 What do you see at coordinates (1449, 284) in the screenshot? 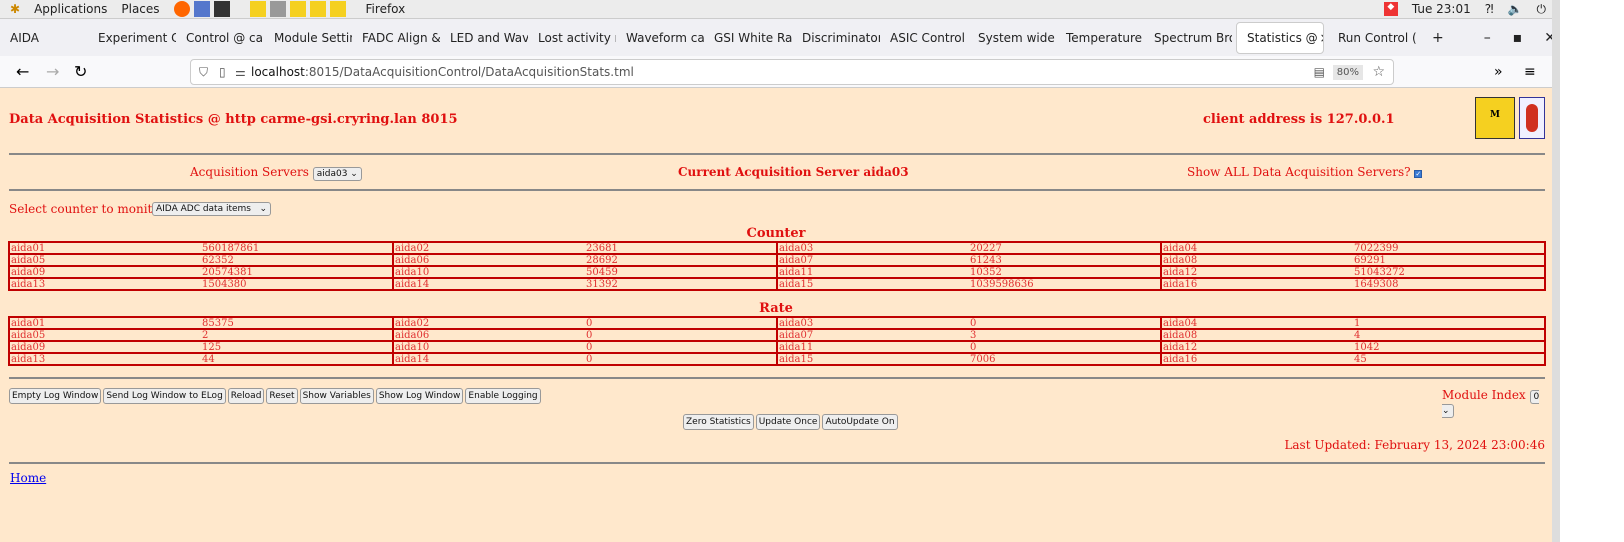
I see `counter-value: 1649308` at bounding box center [1449, 284].